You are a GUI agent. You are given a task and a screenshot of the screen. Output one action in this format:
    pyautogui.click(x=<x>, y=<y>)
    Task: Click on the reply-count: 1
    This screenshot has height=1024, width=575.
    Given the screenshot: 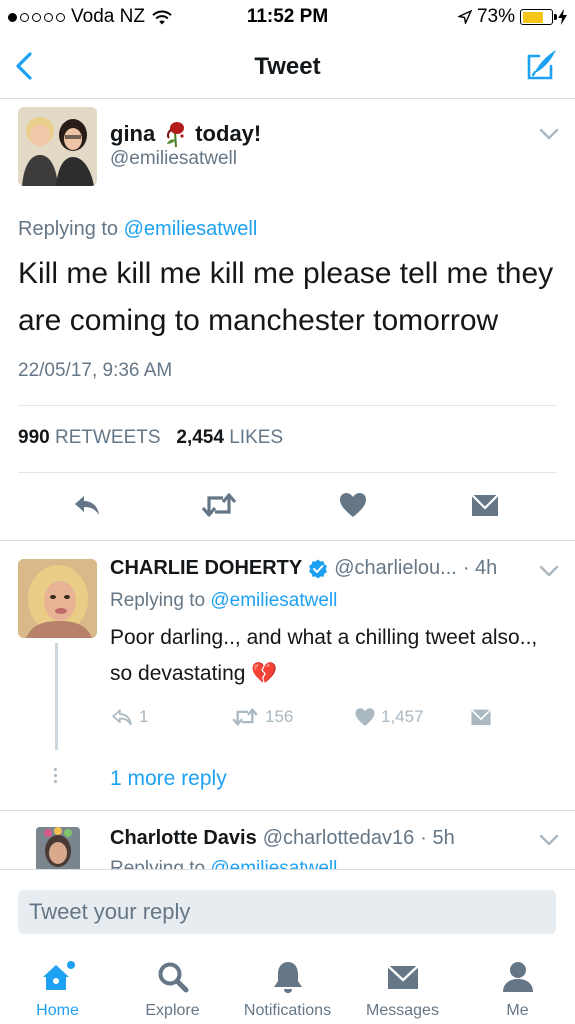 What is the action you would take?
    pyautogui.click(x=144, y=716)
    